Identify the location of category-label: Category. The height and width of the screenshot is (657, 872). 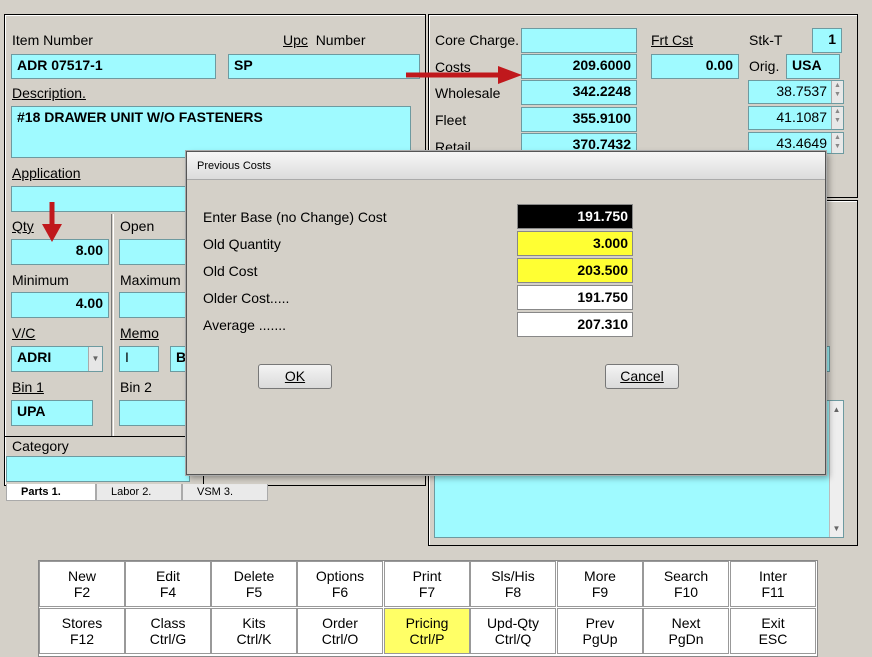
(40, 446).